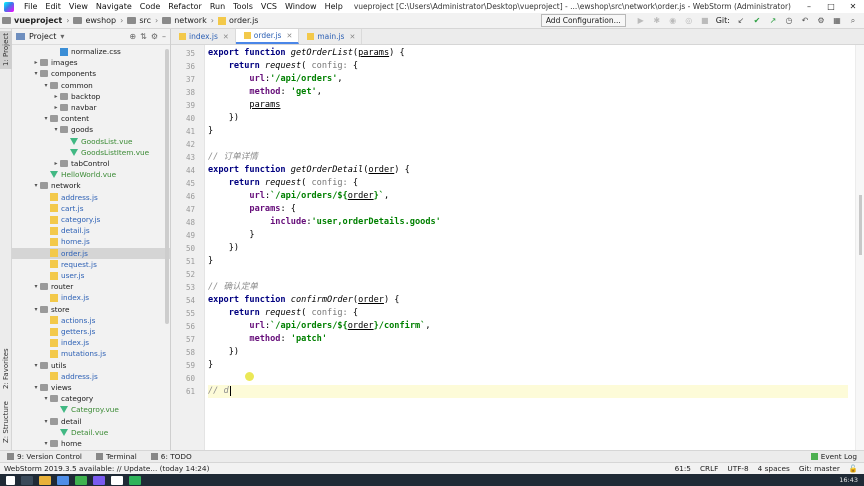 This screenshot has width=864, height=486. Describe the element at coordinates (860, 225) in the screenshot. I see `scrollbar-thumb` at that location.